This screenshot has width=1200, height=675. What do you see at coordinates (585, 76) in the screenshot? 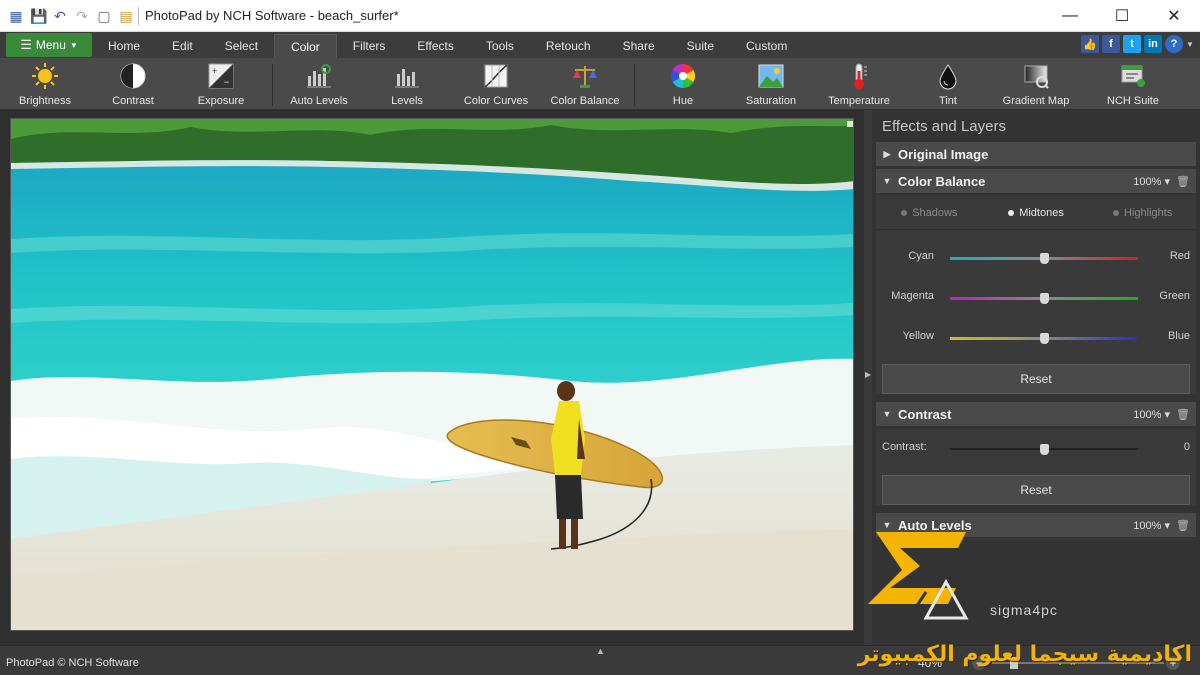
I see `color-balance-icon` at bounding box center [585, 76].